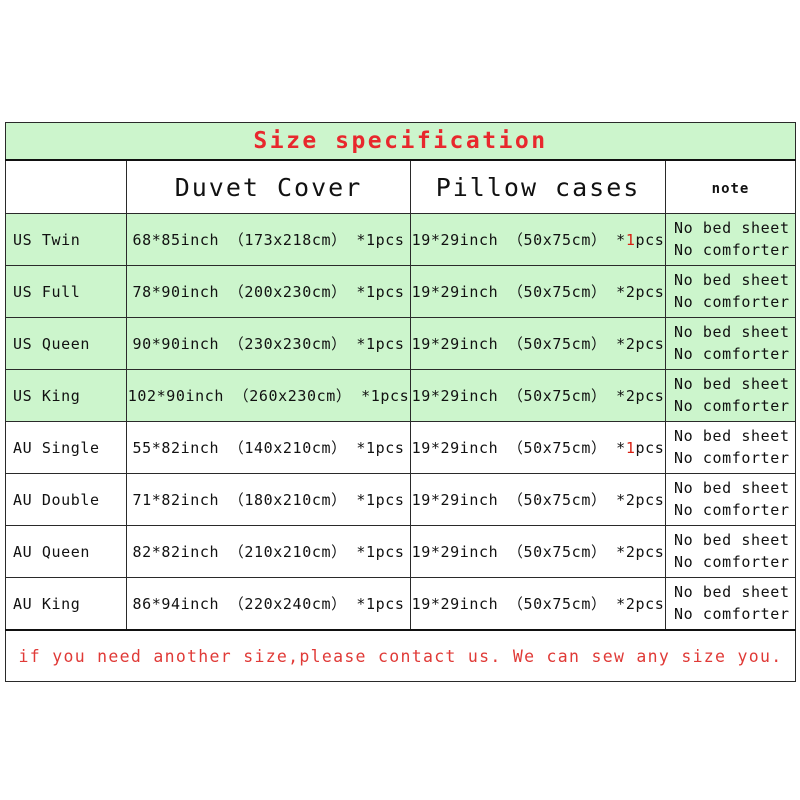 The height and width of the screenshot is (800, 800). I want to click on header-label-note: note, so click(730, 188).